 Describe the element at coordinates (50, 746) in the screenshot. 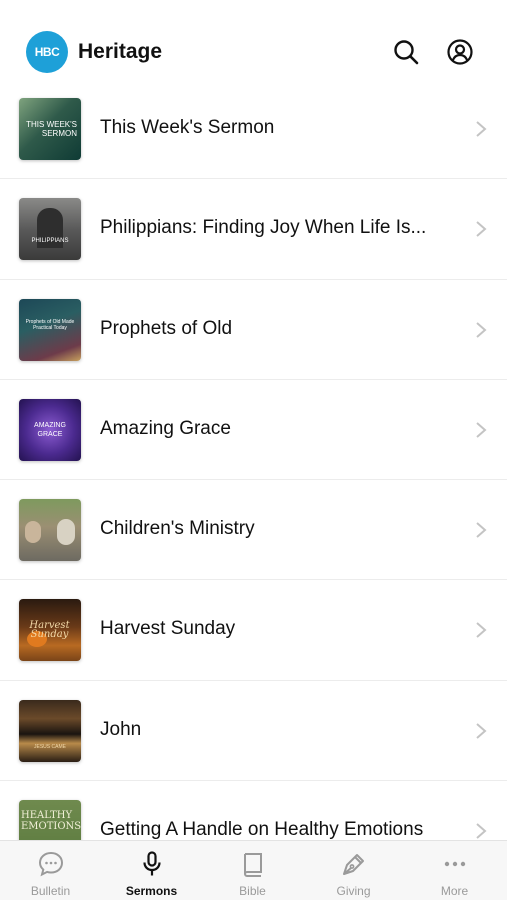

I see `thumbnail-caption: Jesus Came` at that location.